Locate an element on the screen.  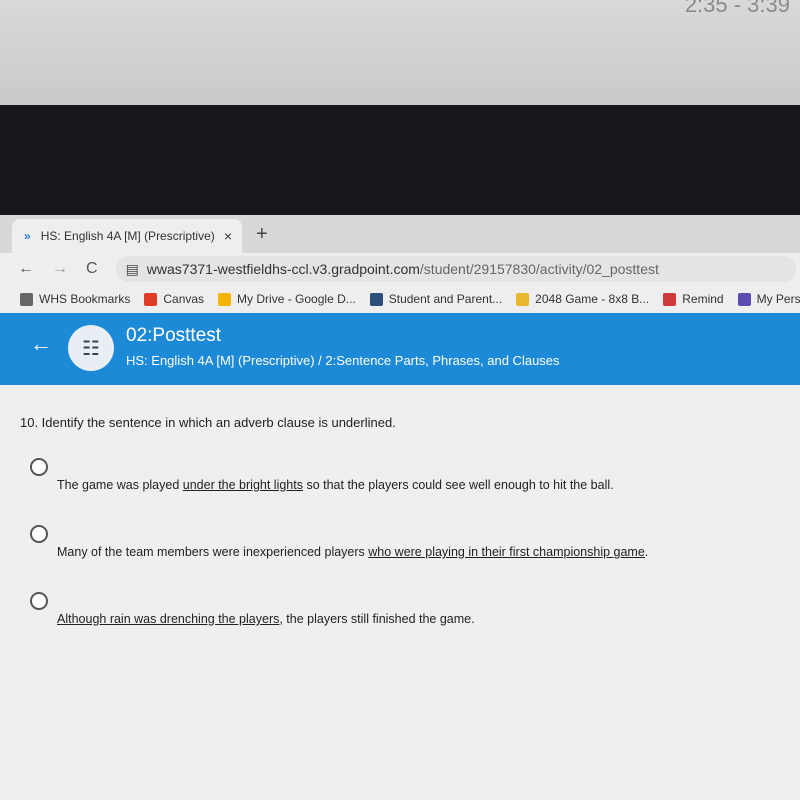
close-tab-icon: × is located at coordinates (228, 236).